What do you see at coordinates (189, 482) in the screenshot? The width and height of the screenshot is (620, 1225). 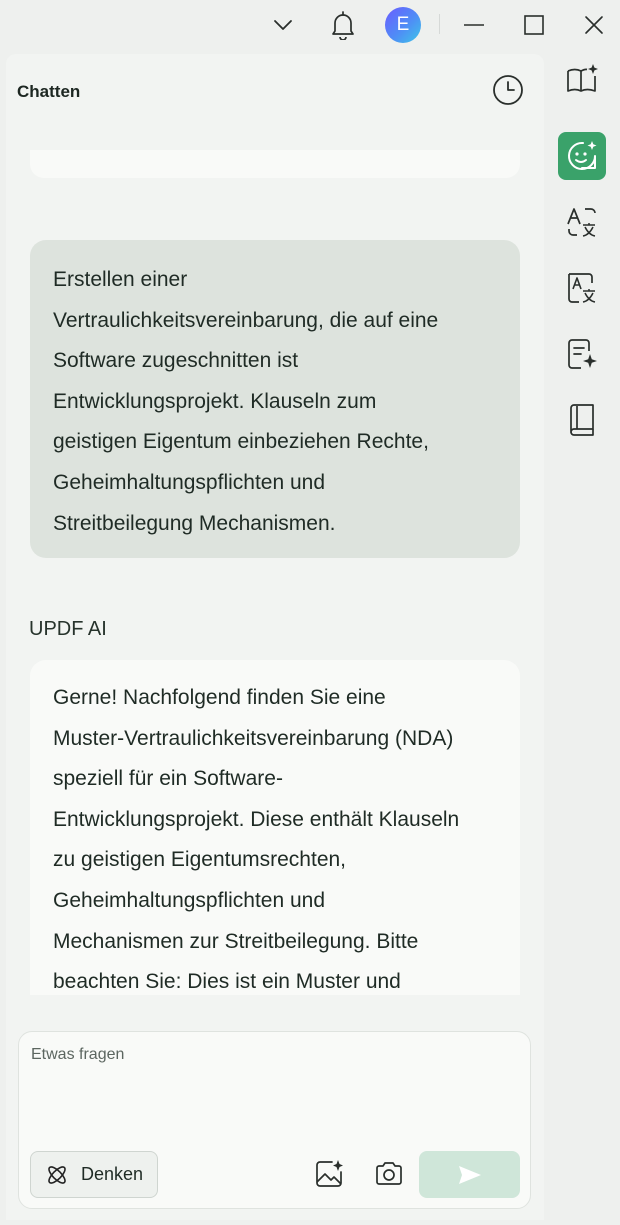 I see `user-message-line: Geheimhaltungspflichten und` at bounding box center [189, 482].